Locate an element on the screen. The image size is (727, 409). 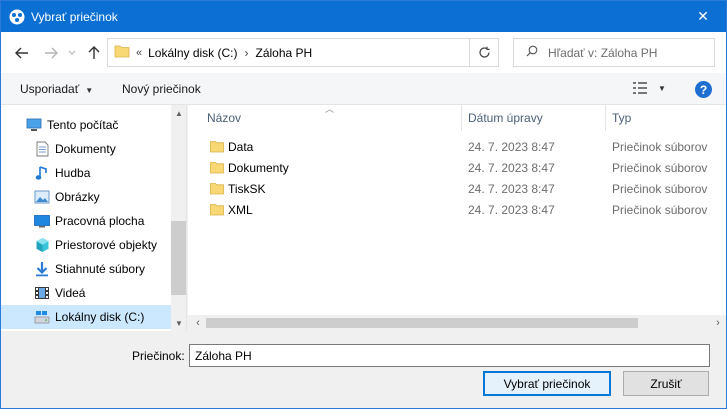
downloads-icon is located at coordinates (42, 269).